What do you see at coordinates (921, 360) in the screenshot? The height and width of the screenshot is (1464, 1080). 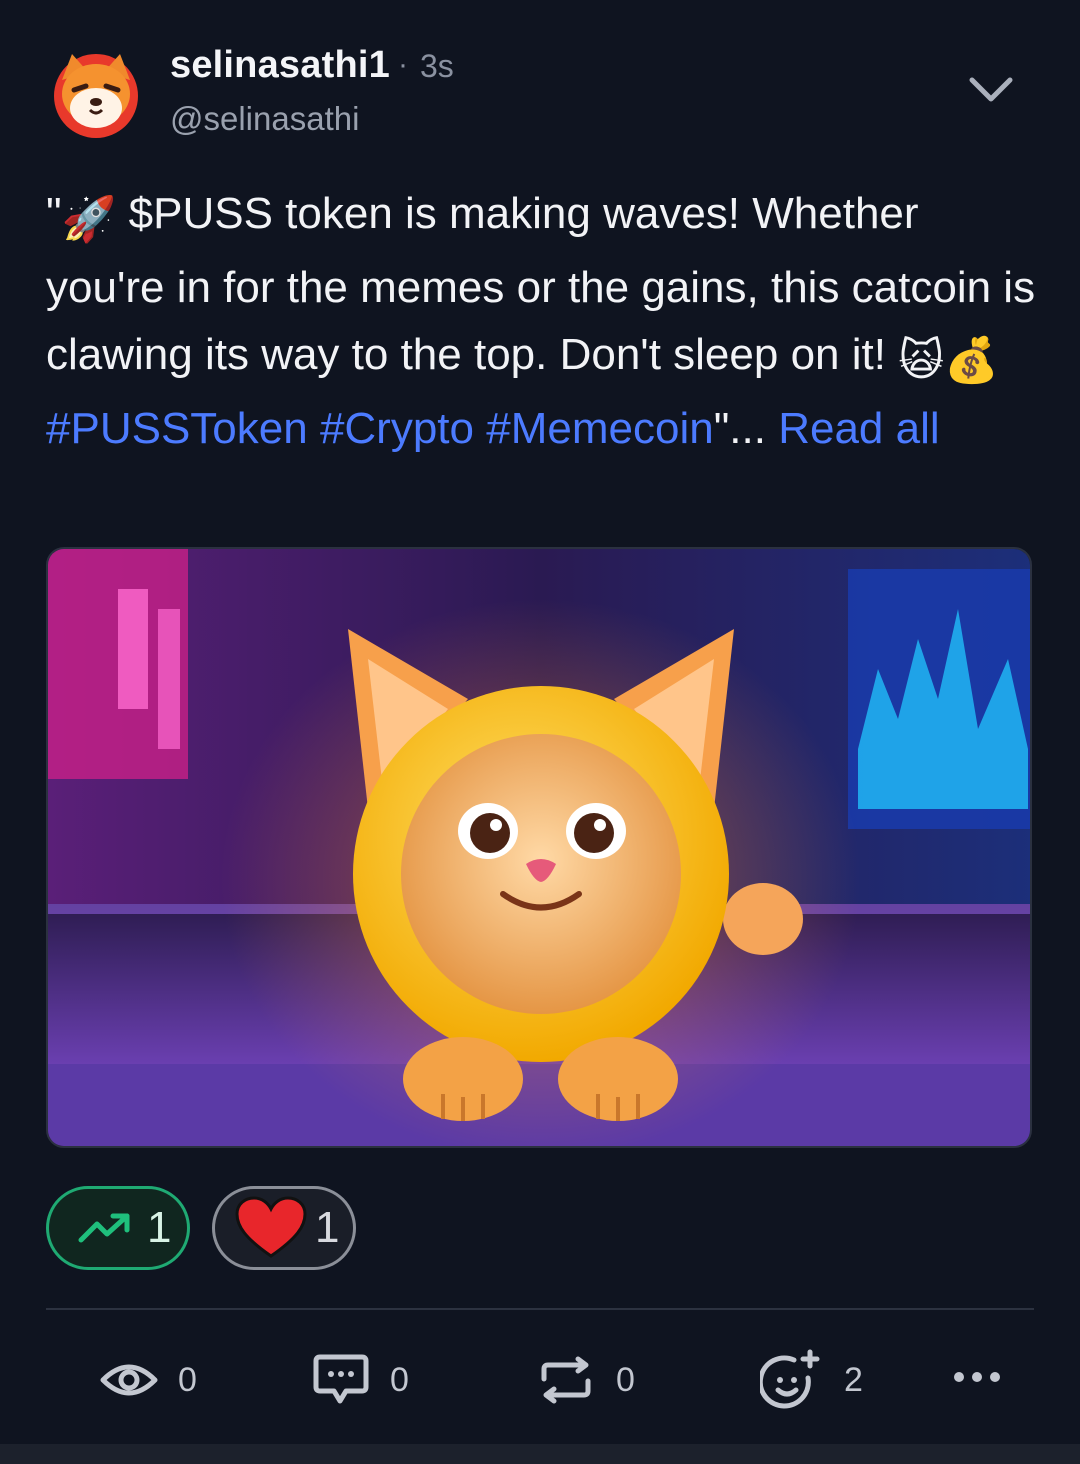 I see `cat-emoji: 🙀` at bounding box center [921, 360].